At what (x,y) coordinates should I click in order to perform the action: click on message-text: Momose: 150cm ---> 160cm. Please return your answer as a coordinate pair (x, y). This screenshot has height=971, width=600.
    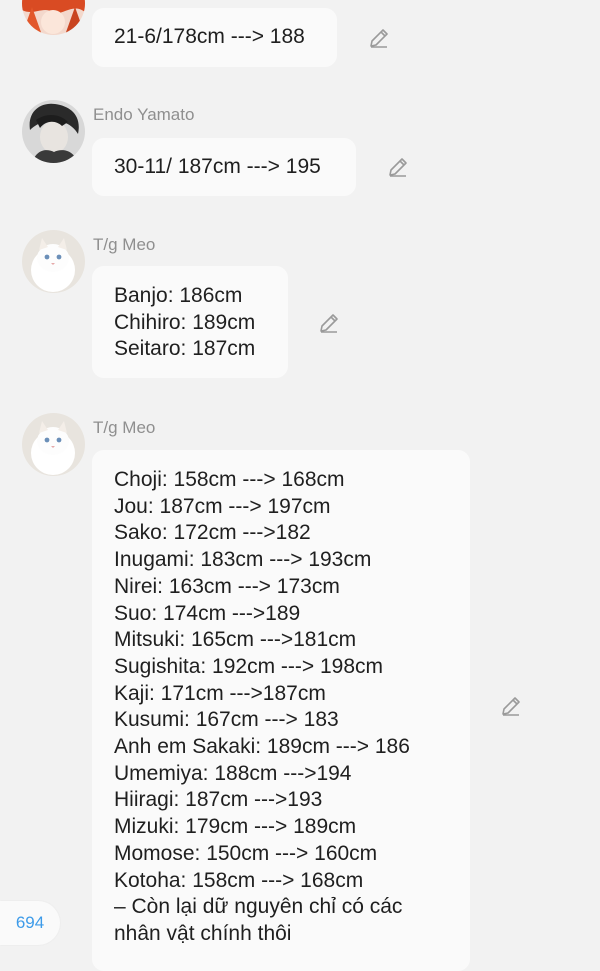
    Looking at the image, I should click on (246, 853).